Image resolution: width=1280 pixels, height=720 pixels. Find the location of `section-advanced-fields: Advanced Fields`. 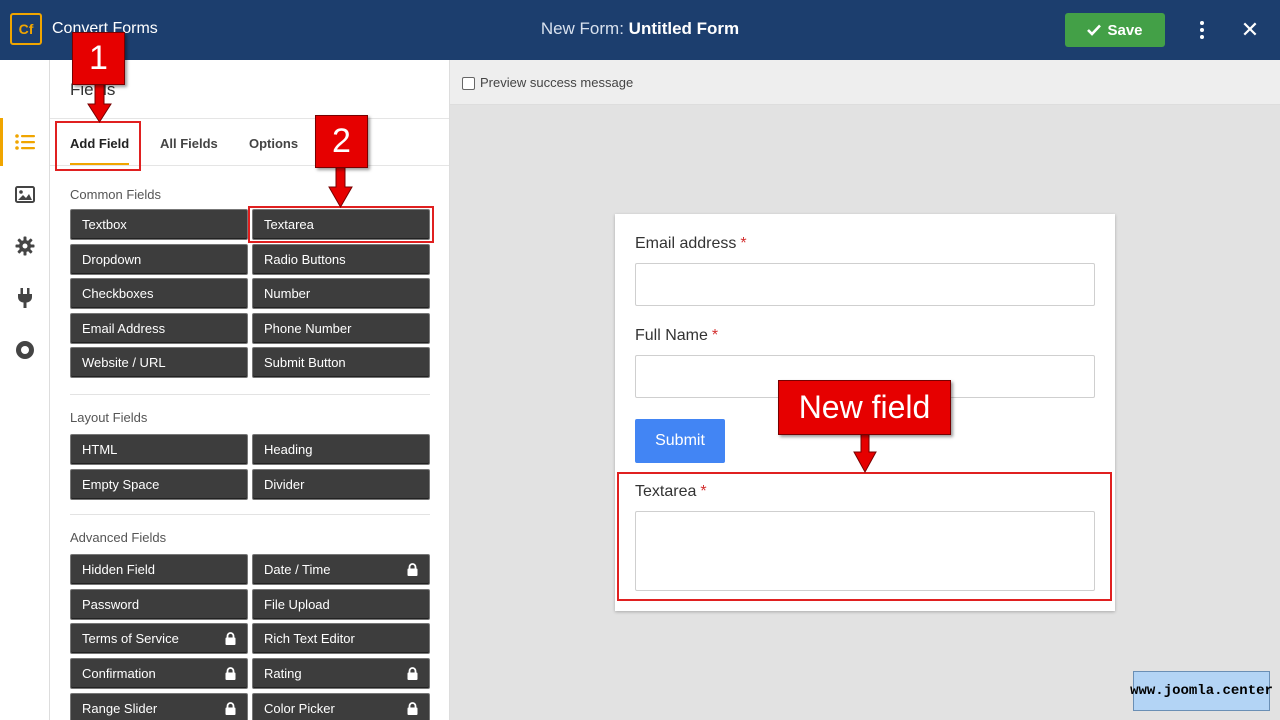

section-advanced-fields: Advanced Fields is located at coordinates (118, 537).